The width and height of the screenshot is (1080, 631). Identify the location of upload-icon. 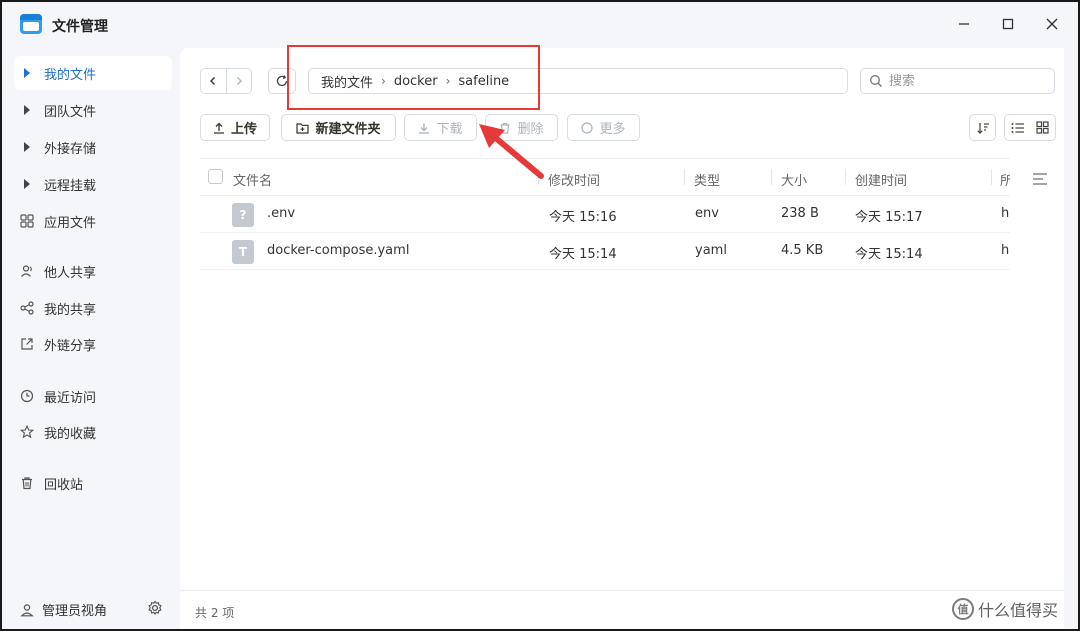
(218, 128).